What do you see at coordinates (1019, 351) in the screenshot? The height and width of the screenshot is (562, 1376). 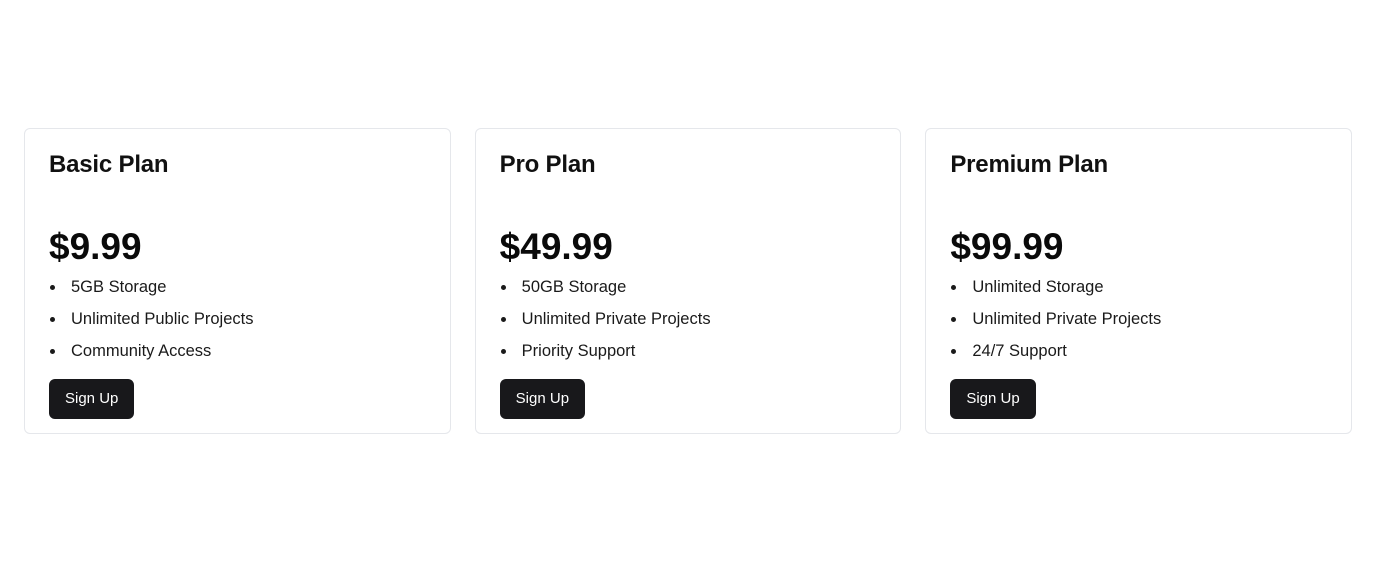 I see `feature-text: 24/7 Support` at bounding box center [1019, 351].